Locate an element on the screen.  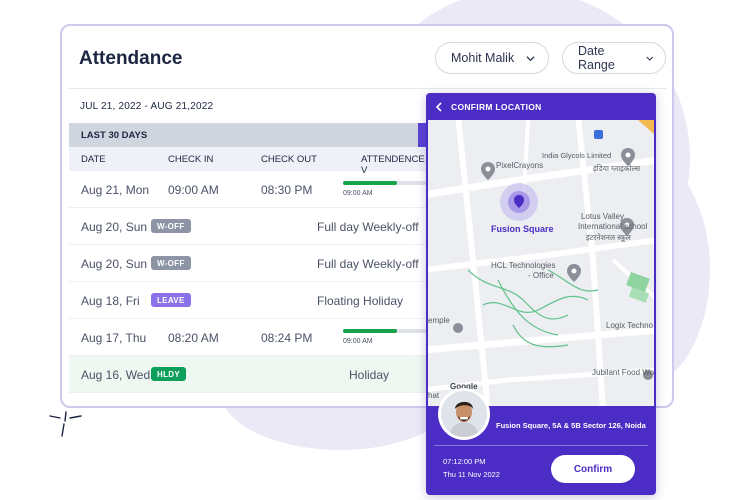
map-label-temple: emple is located at coordinates (439, 320).